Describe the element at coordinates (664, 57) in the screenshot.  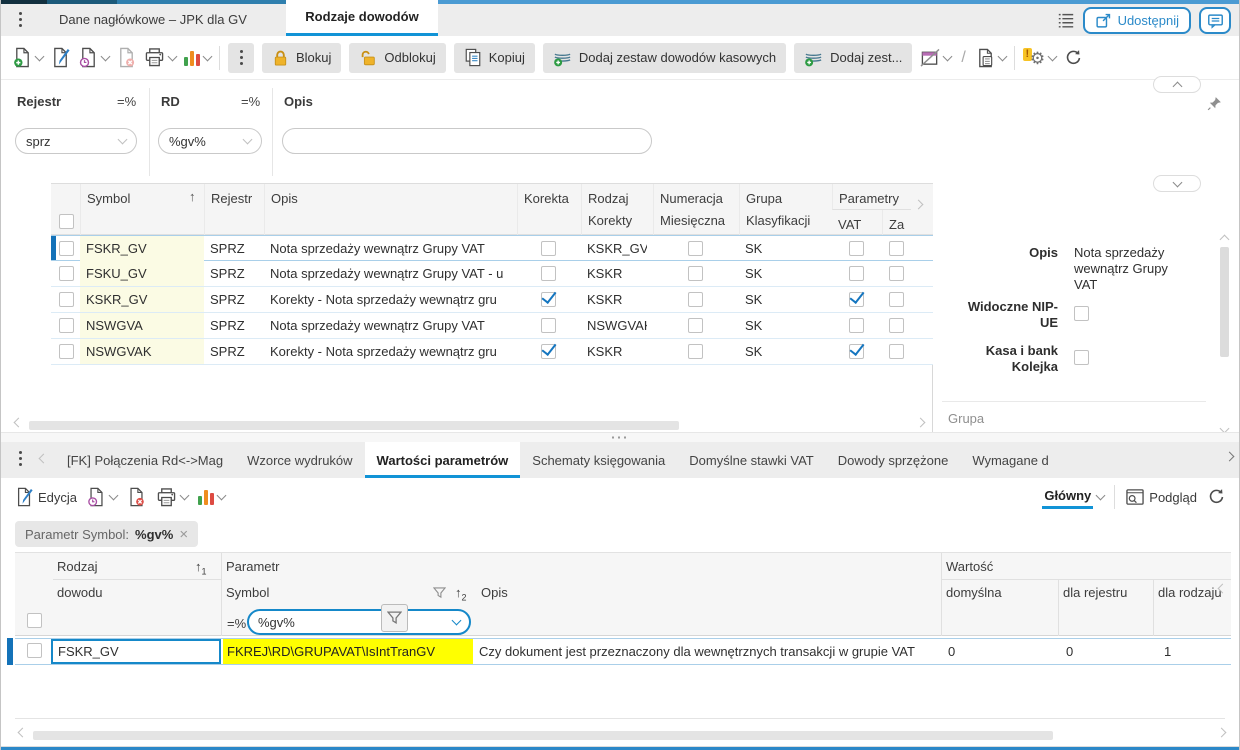
I see `dodaj-zestaw-kasowych-button: Dodaj zestaw dowodów kasowych` at that location.